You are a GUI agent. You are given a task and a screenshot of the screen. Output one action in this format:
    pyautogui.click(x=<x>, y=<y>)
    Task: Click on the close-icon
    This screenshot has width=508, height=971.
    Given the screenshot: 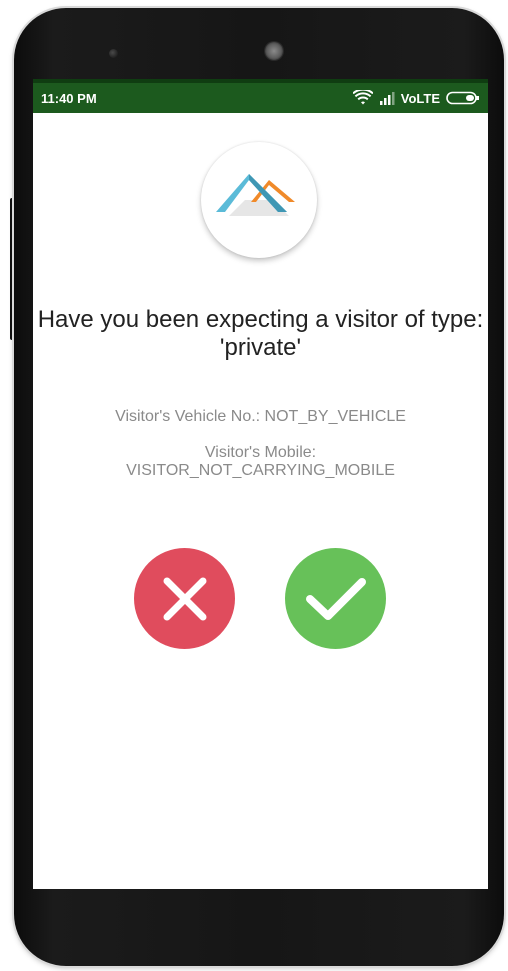 What is the action you would take?
    pyautogui.click(x=184, y=598)
    